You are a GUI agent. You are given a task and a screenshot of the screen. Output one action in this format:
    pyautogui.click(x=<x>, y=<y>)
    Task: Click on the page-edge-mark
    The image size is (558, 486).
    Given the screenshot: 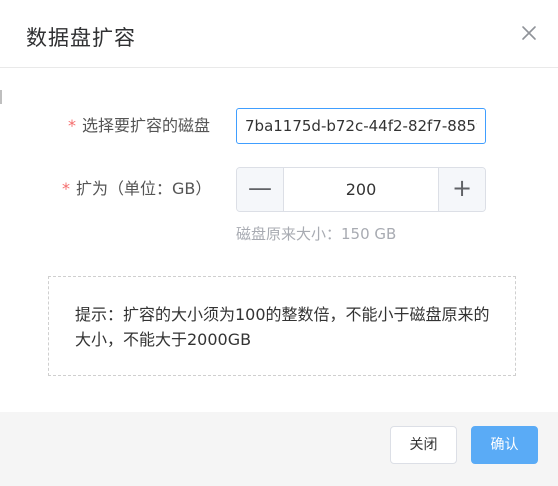 What is the action you would take?
    pyautogui.click(x=1, y=97)
    